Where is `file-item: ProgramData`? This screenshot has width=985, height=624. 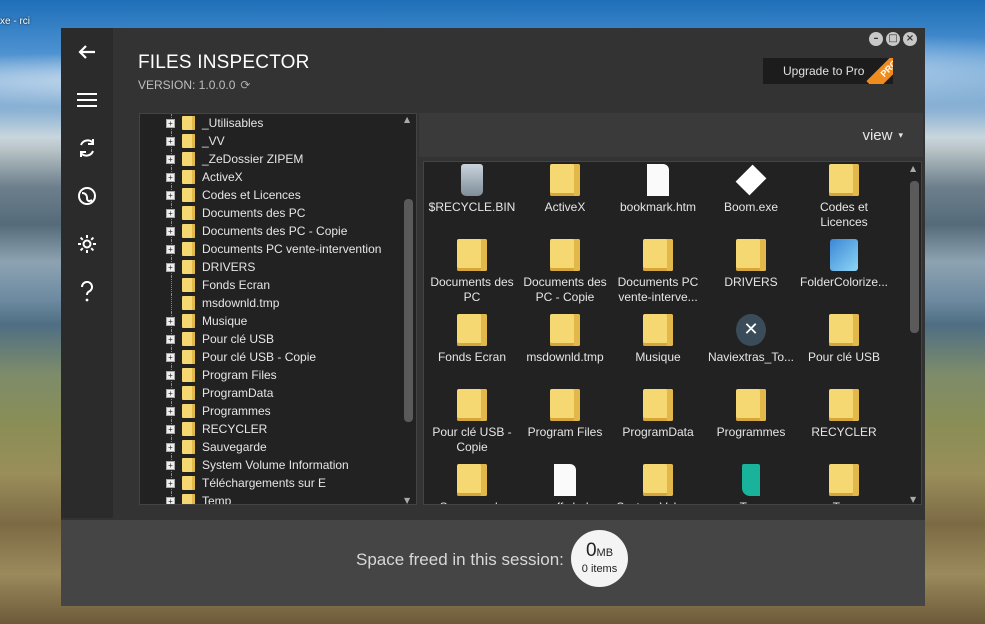 file-item: ProgramData is located at coordinates (658, 426).